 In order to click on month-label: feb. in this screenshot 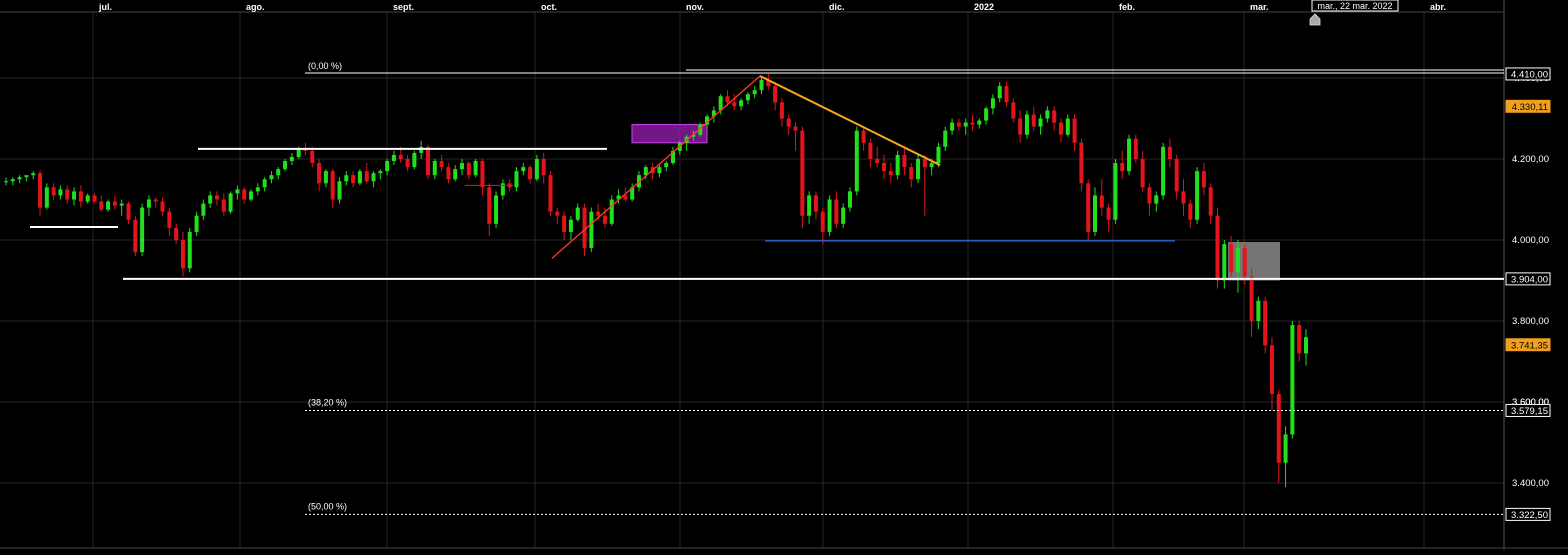, I will do `click(1127, 7)`.